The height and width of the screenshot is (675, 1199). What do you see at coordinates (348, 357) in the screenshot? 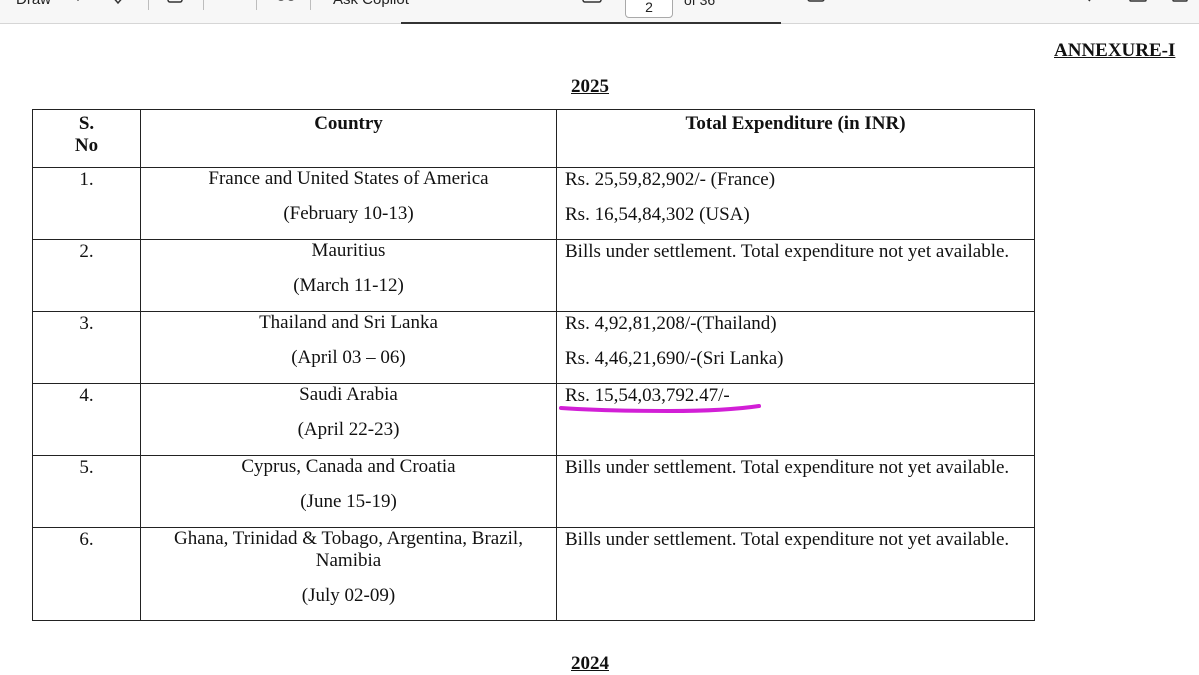
I see `visit-dates: (April 03 – 06)` at bounding box center [348, 357].